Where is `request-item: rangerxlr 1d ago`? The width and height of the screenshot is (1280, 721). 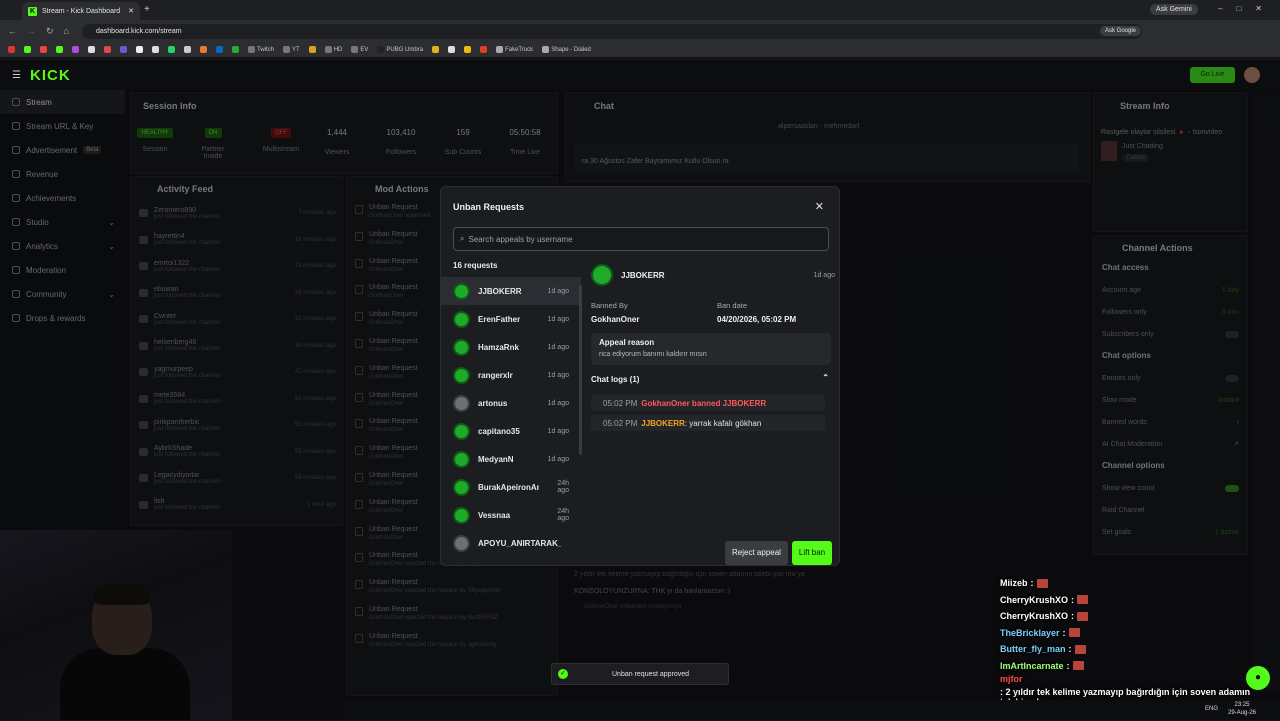
request-item: rangerxlr 1d ago is located at coordinates (511, 375).